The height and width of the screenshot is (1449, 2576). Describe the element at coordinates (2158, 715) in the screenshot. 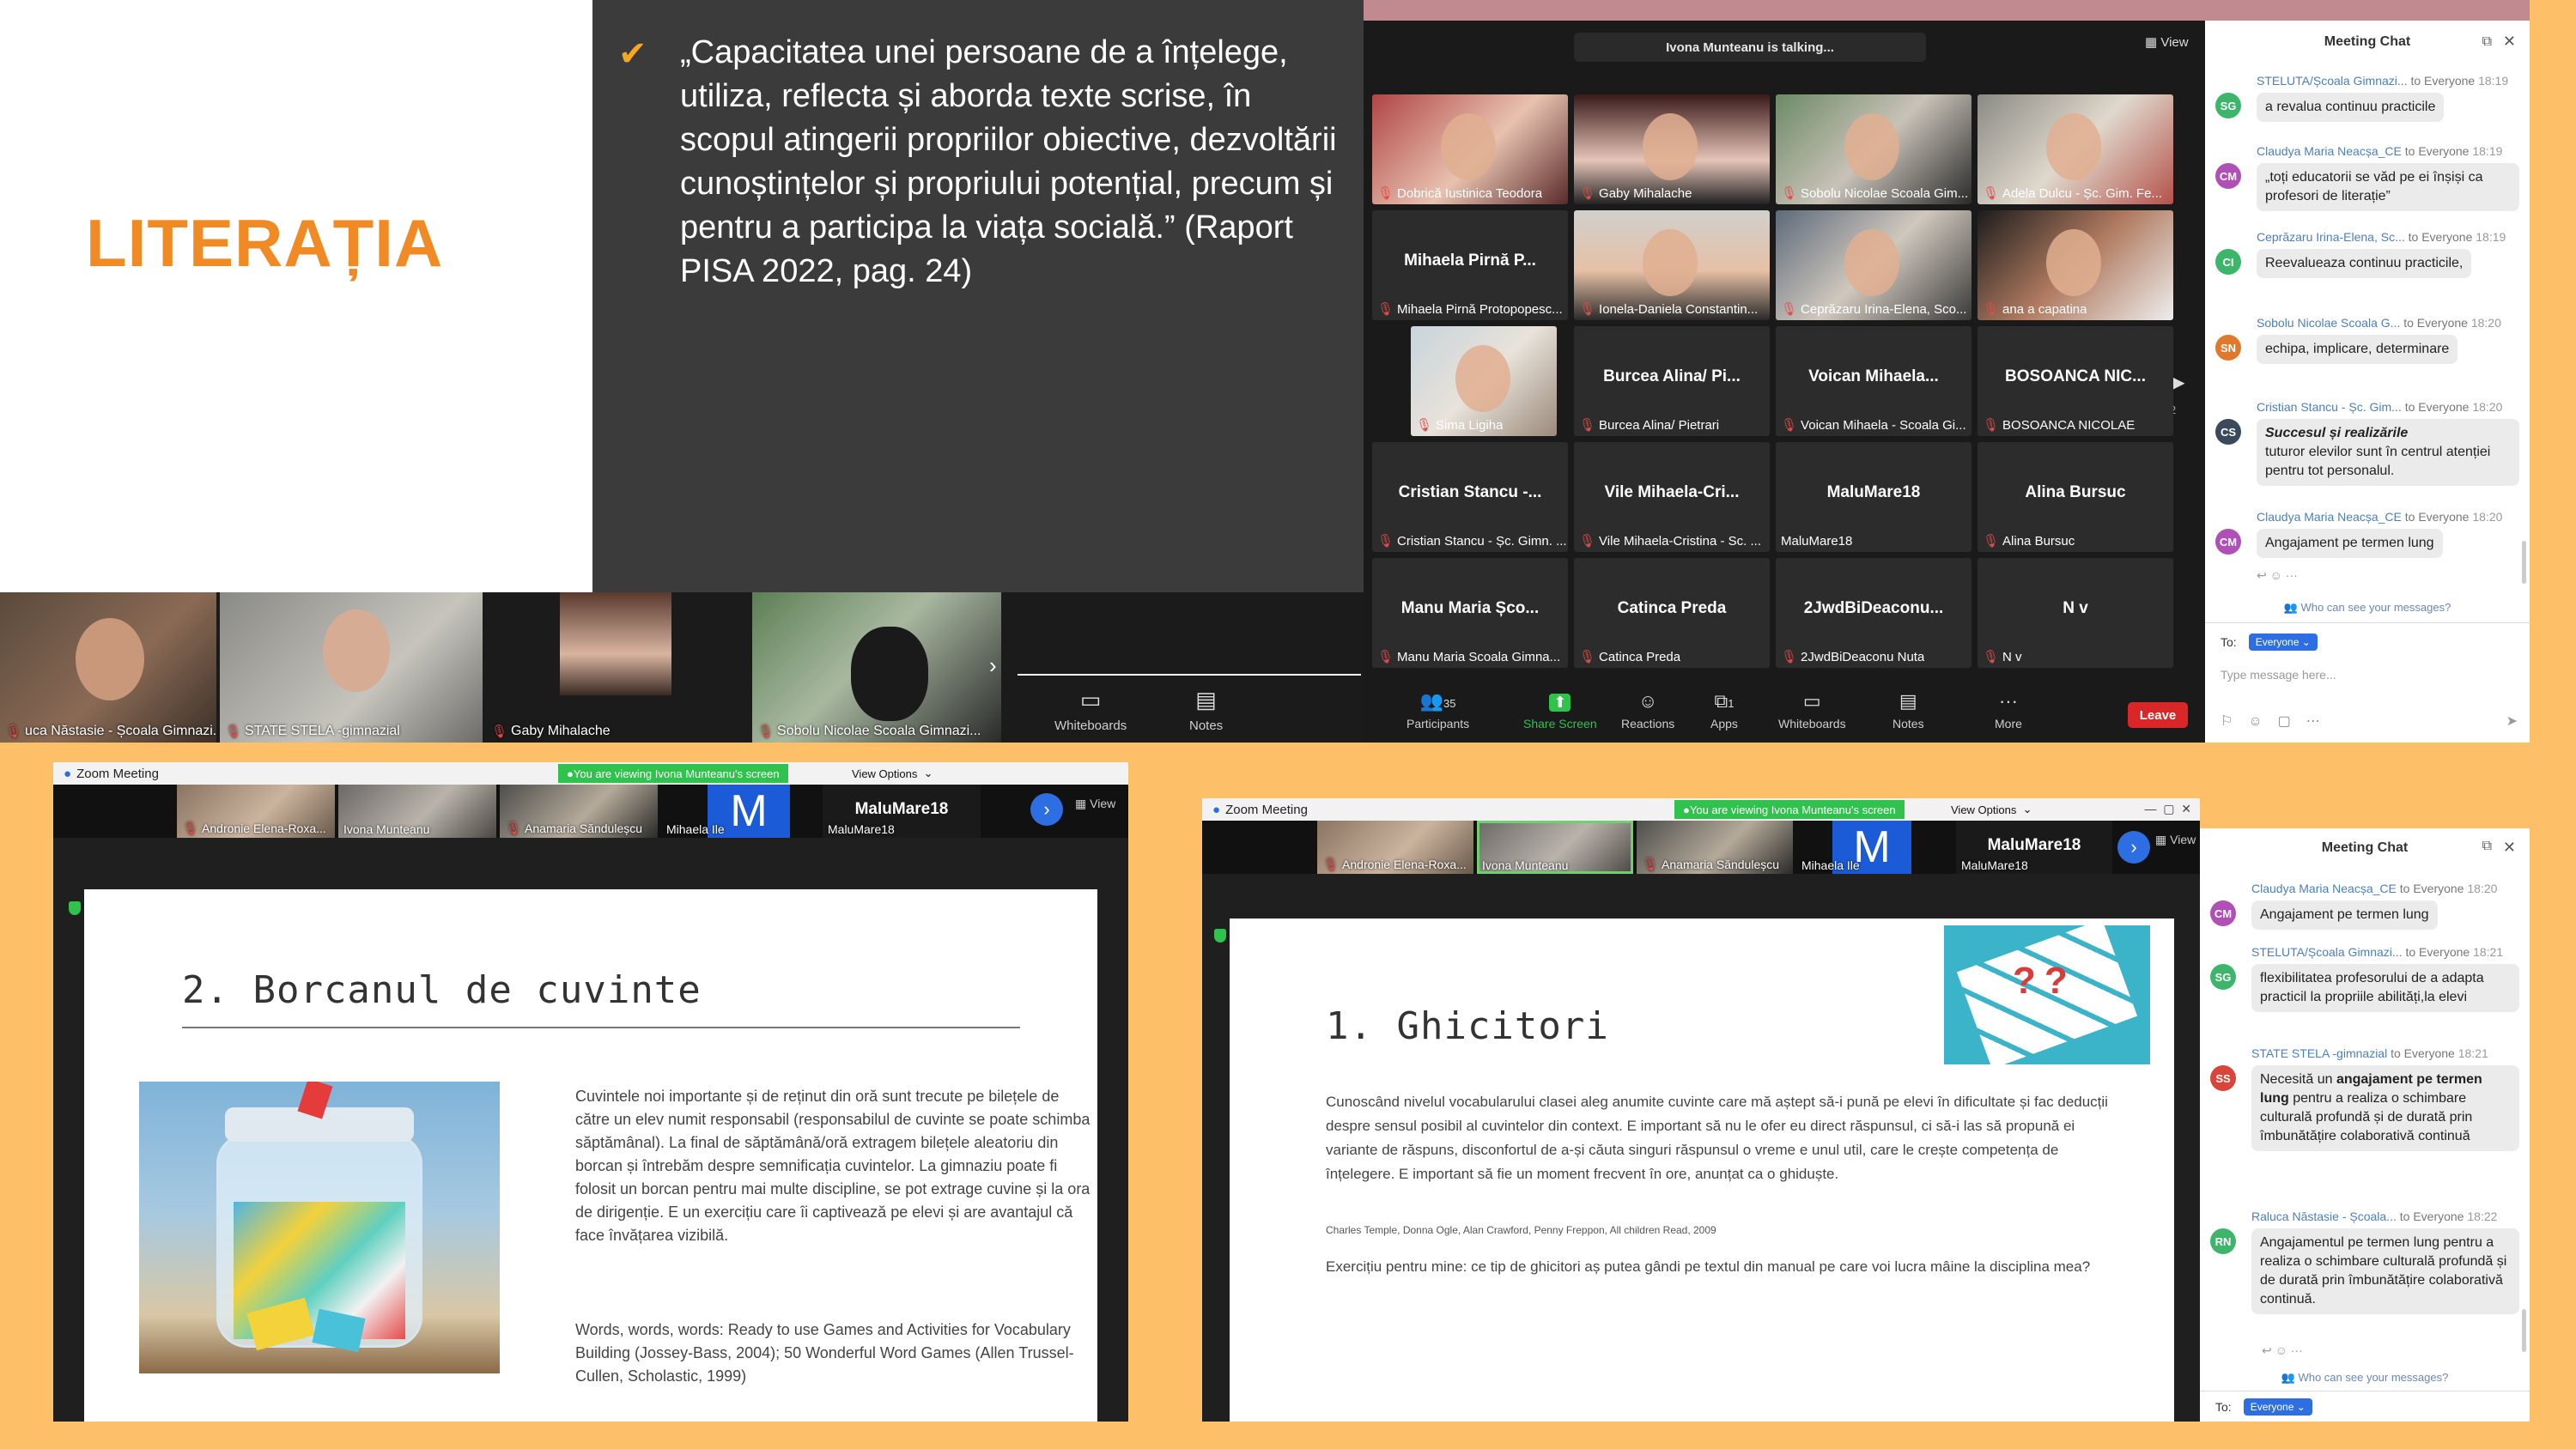

I see `leave-button: Leave` at that location.